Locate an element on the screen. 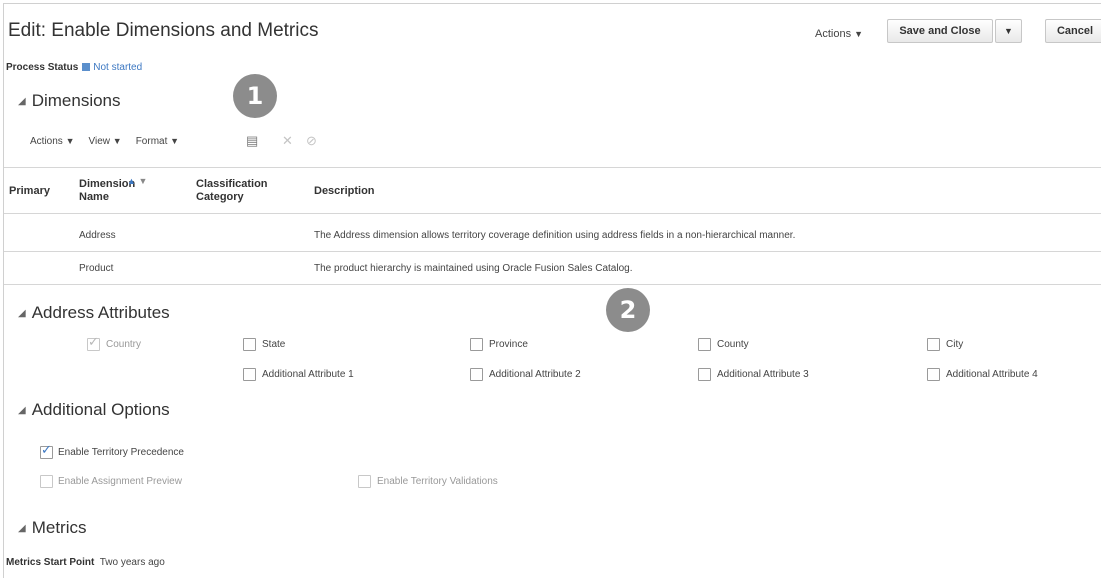  save-and-close-label: Save and Close is located at coordinates (940, 31).